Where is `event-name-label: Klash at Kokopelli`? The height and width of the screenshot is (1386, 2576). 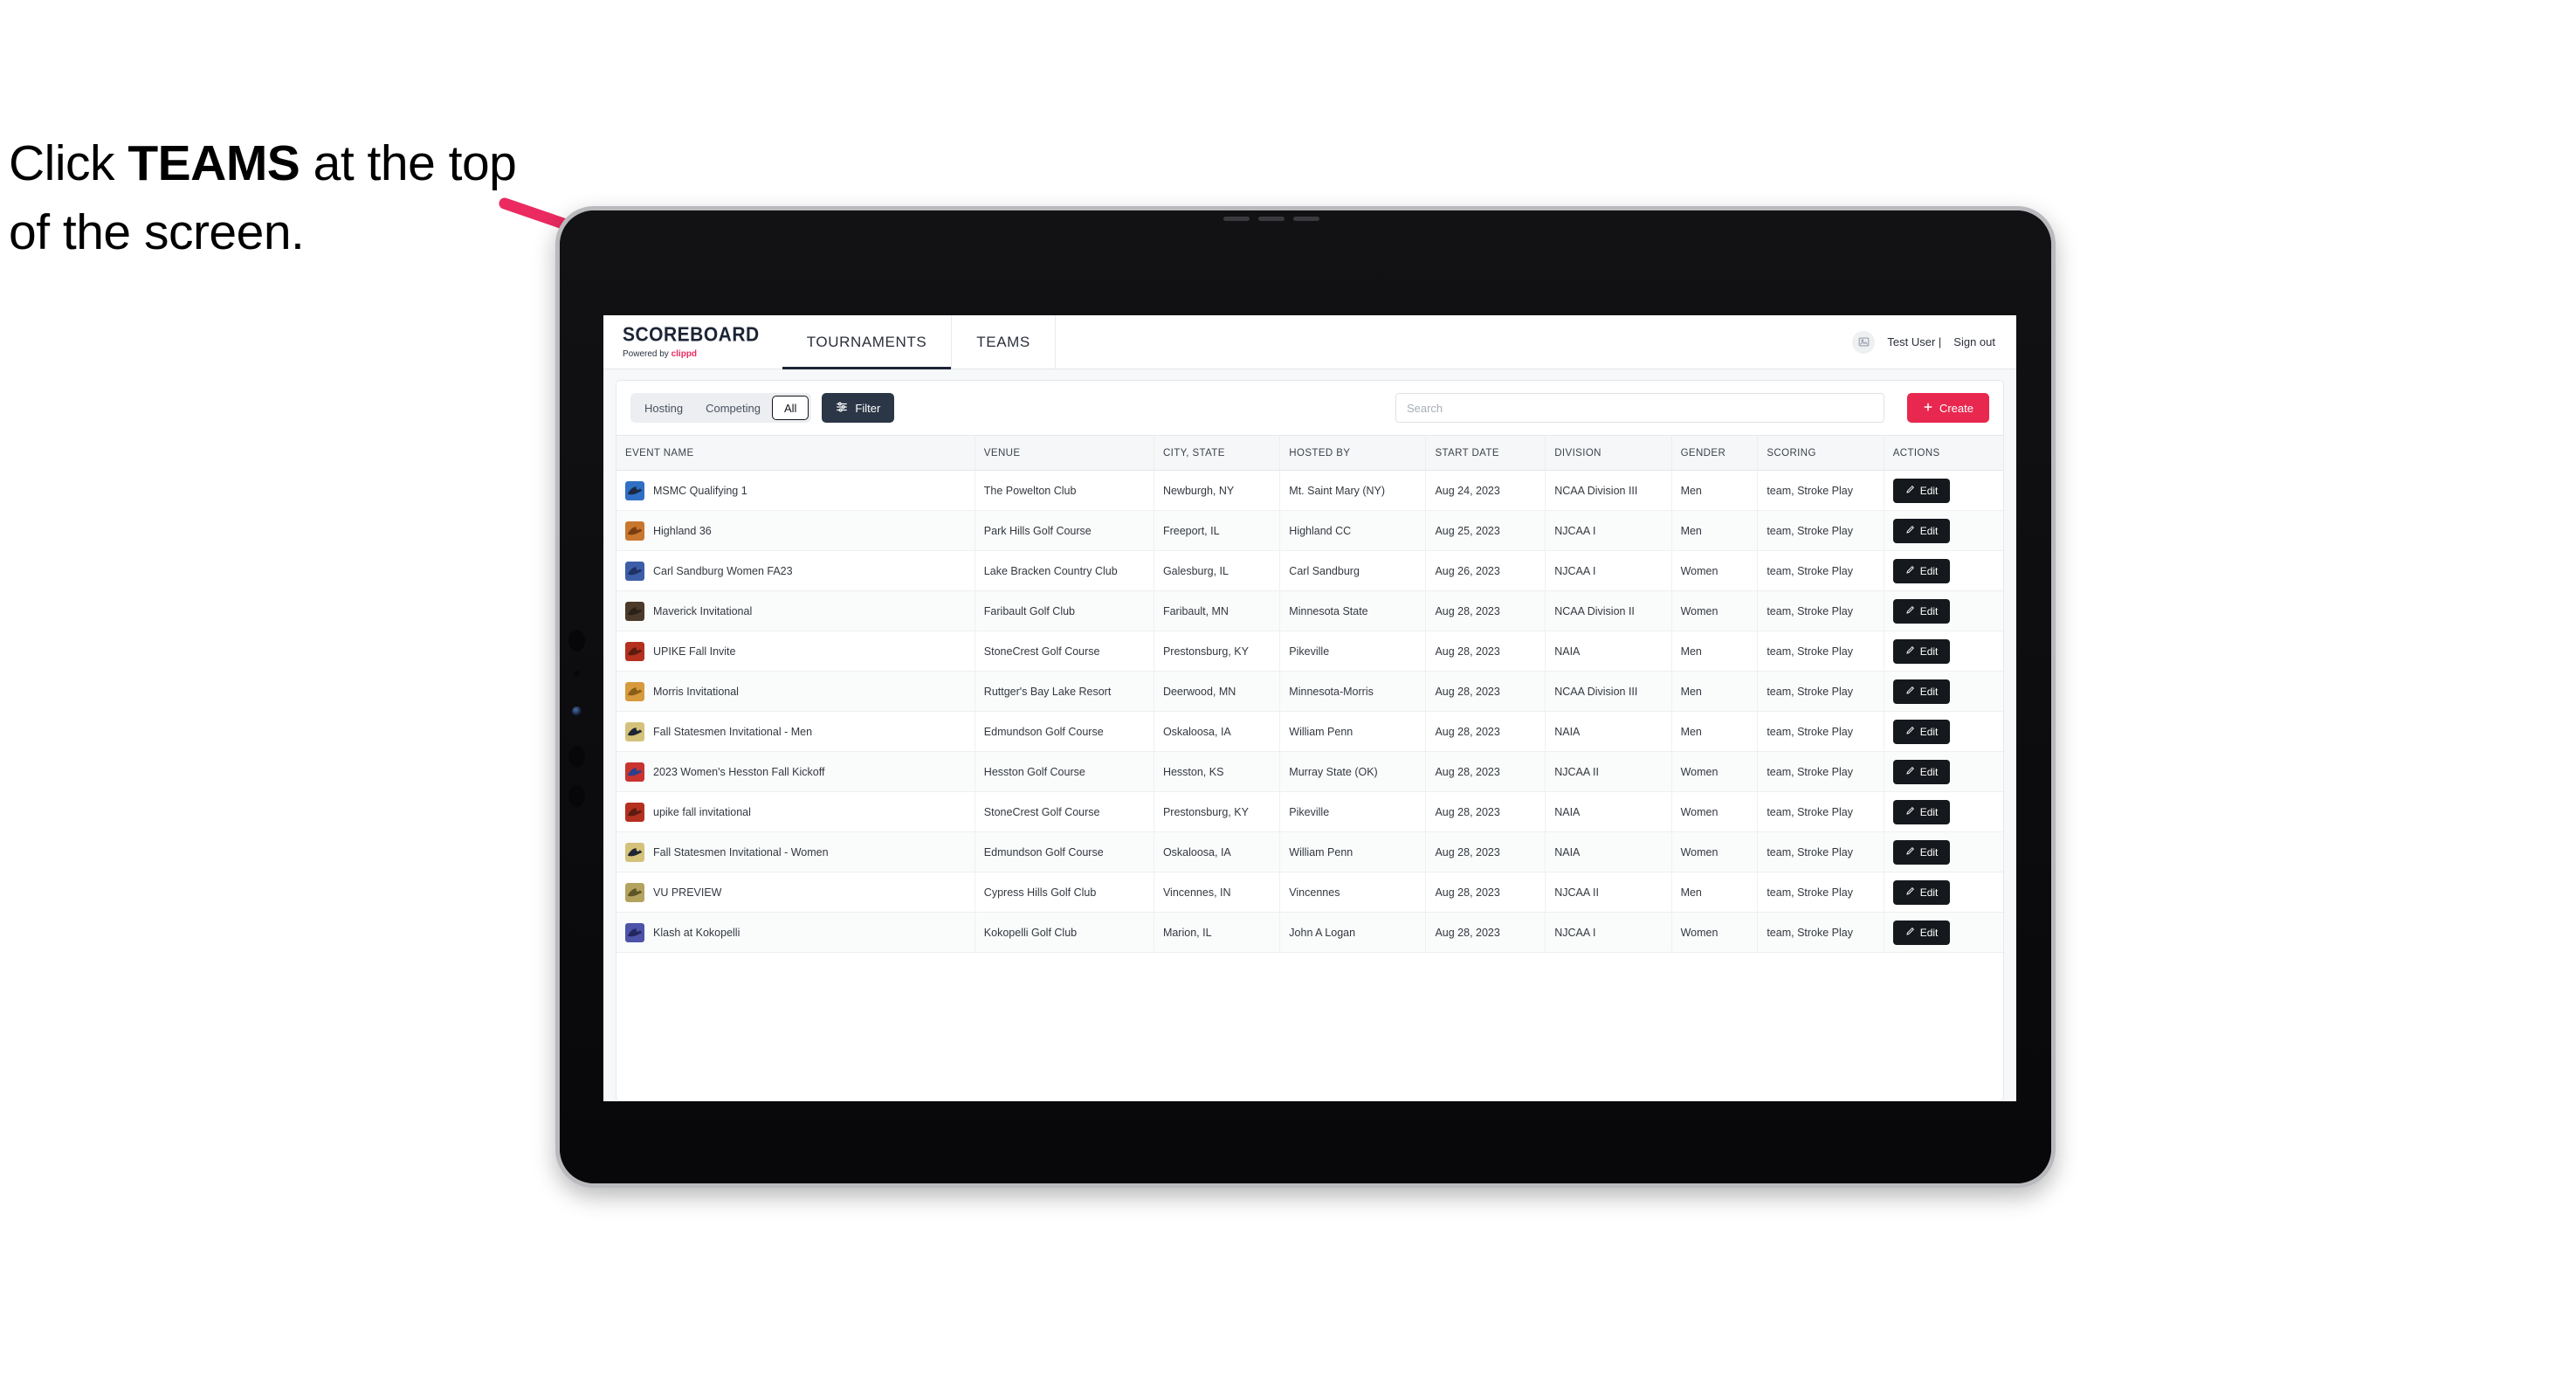 event-name-label: Klash at Kokopelli is located at coordinates (696, 932).